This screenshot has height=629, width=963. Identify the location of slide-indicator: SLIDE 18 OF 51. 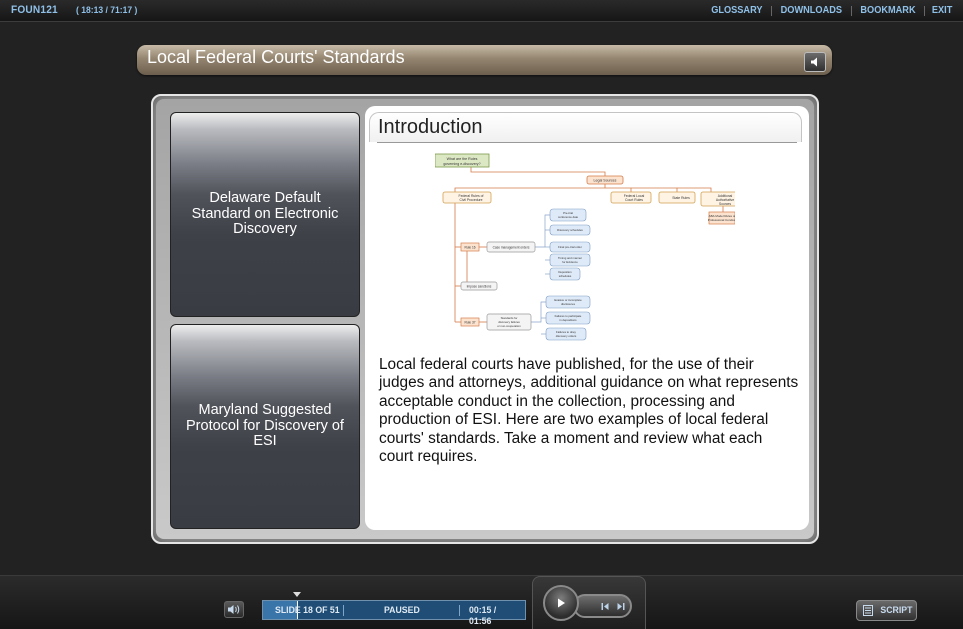
(307, 610).